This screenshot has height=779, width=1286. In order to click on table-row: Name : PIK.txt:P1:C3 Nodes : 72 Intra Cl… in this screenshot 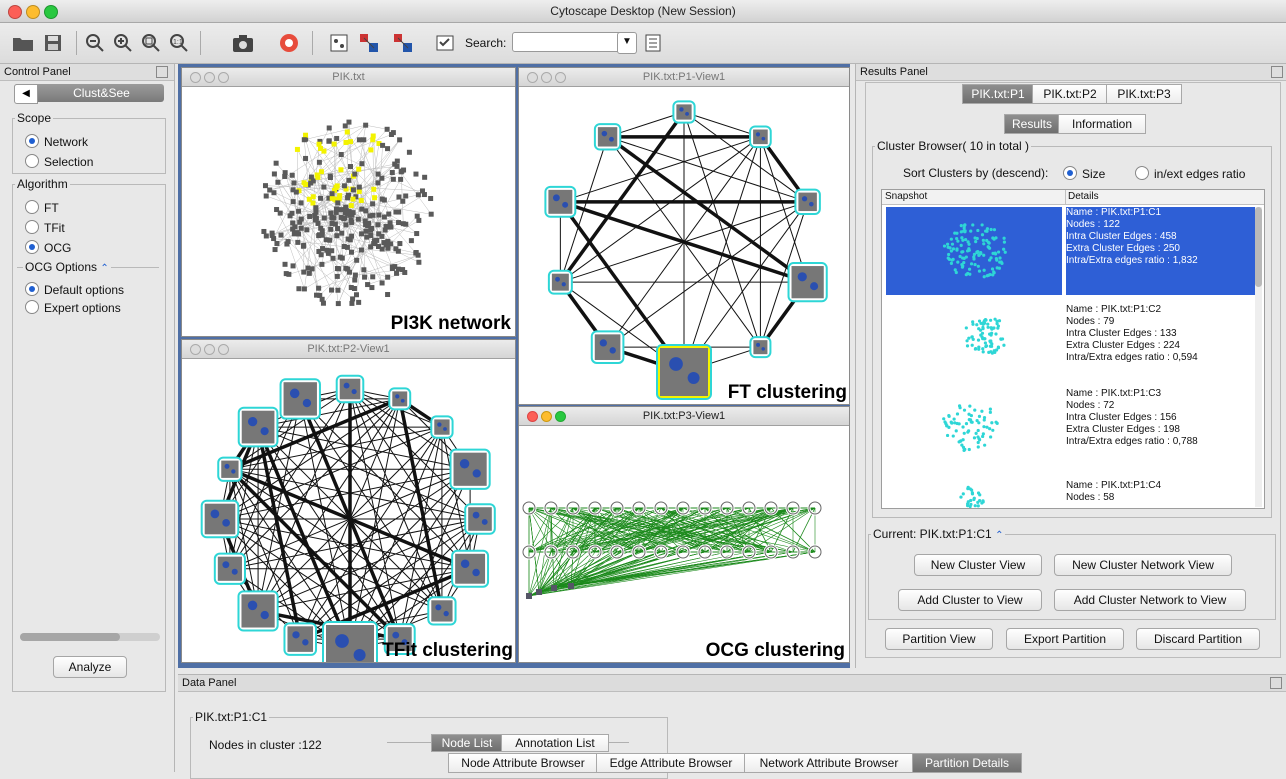, I will do `click(1072, 430)`.